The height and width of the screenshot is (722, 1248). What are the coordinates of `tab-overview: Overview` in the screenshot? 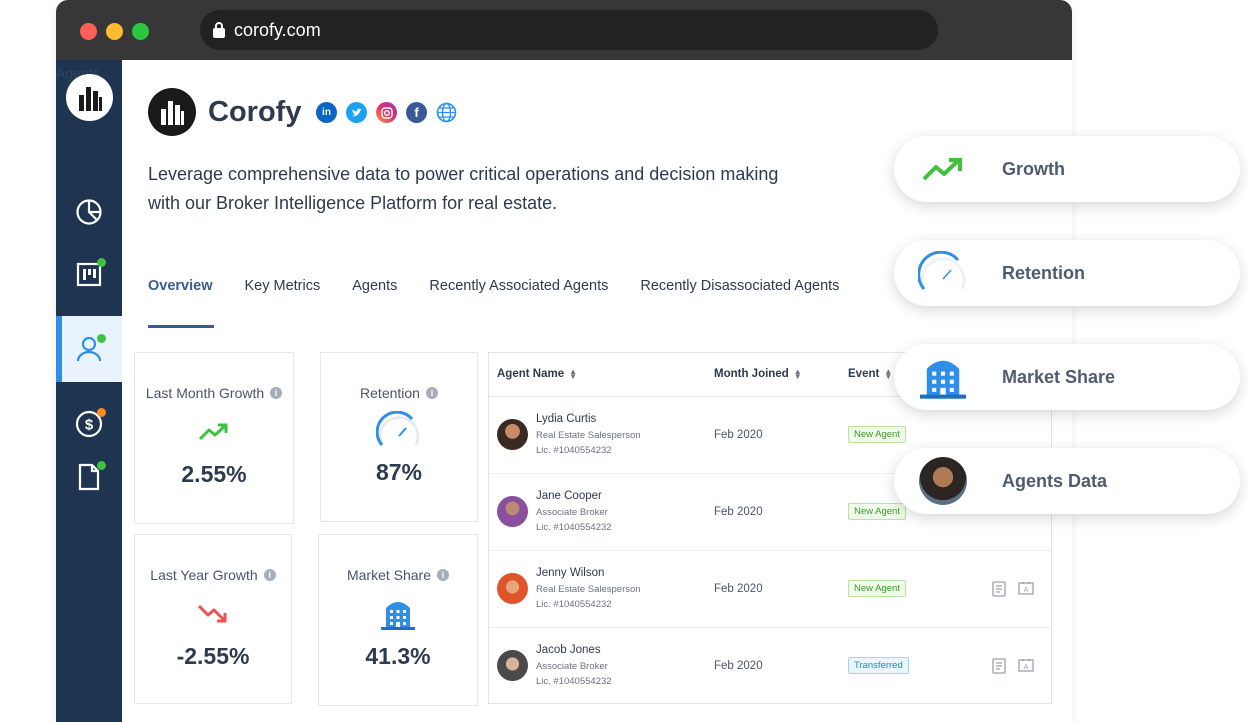 It's located at (181, 303).